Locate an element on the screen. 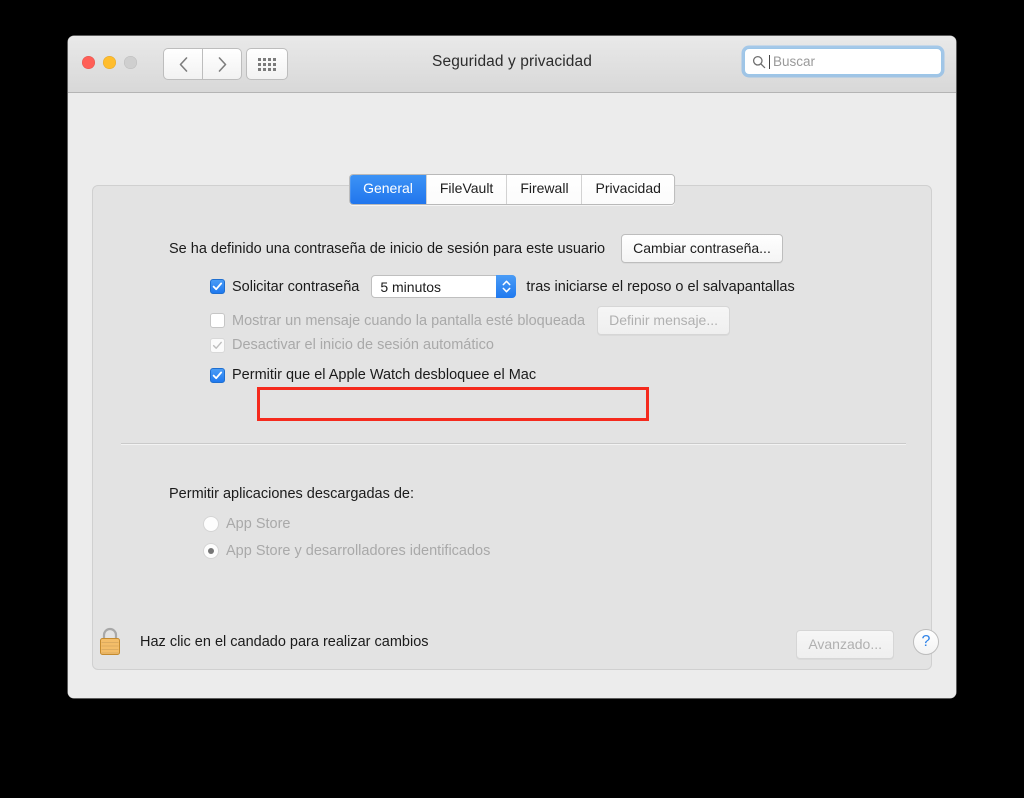 This screenshot has width=1024, height=798. search-icon is located at coordinates (759, 61).